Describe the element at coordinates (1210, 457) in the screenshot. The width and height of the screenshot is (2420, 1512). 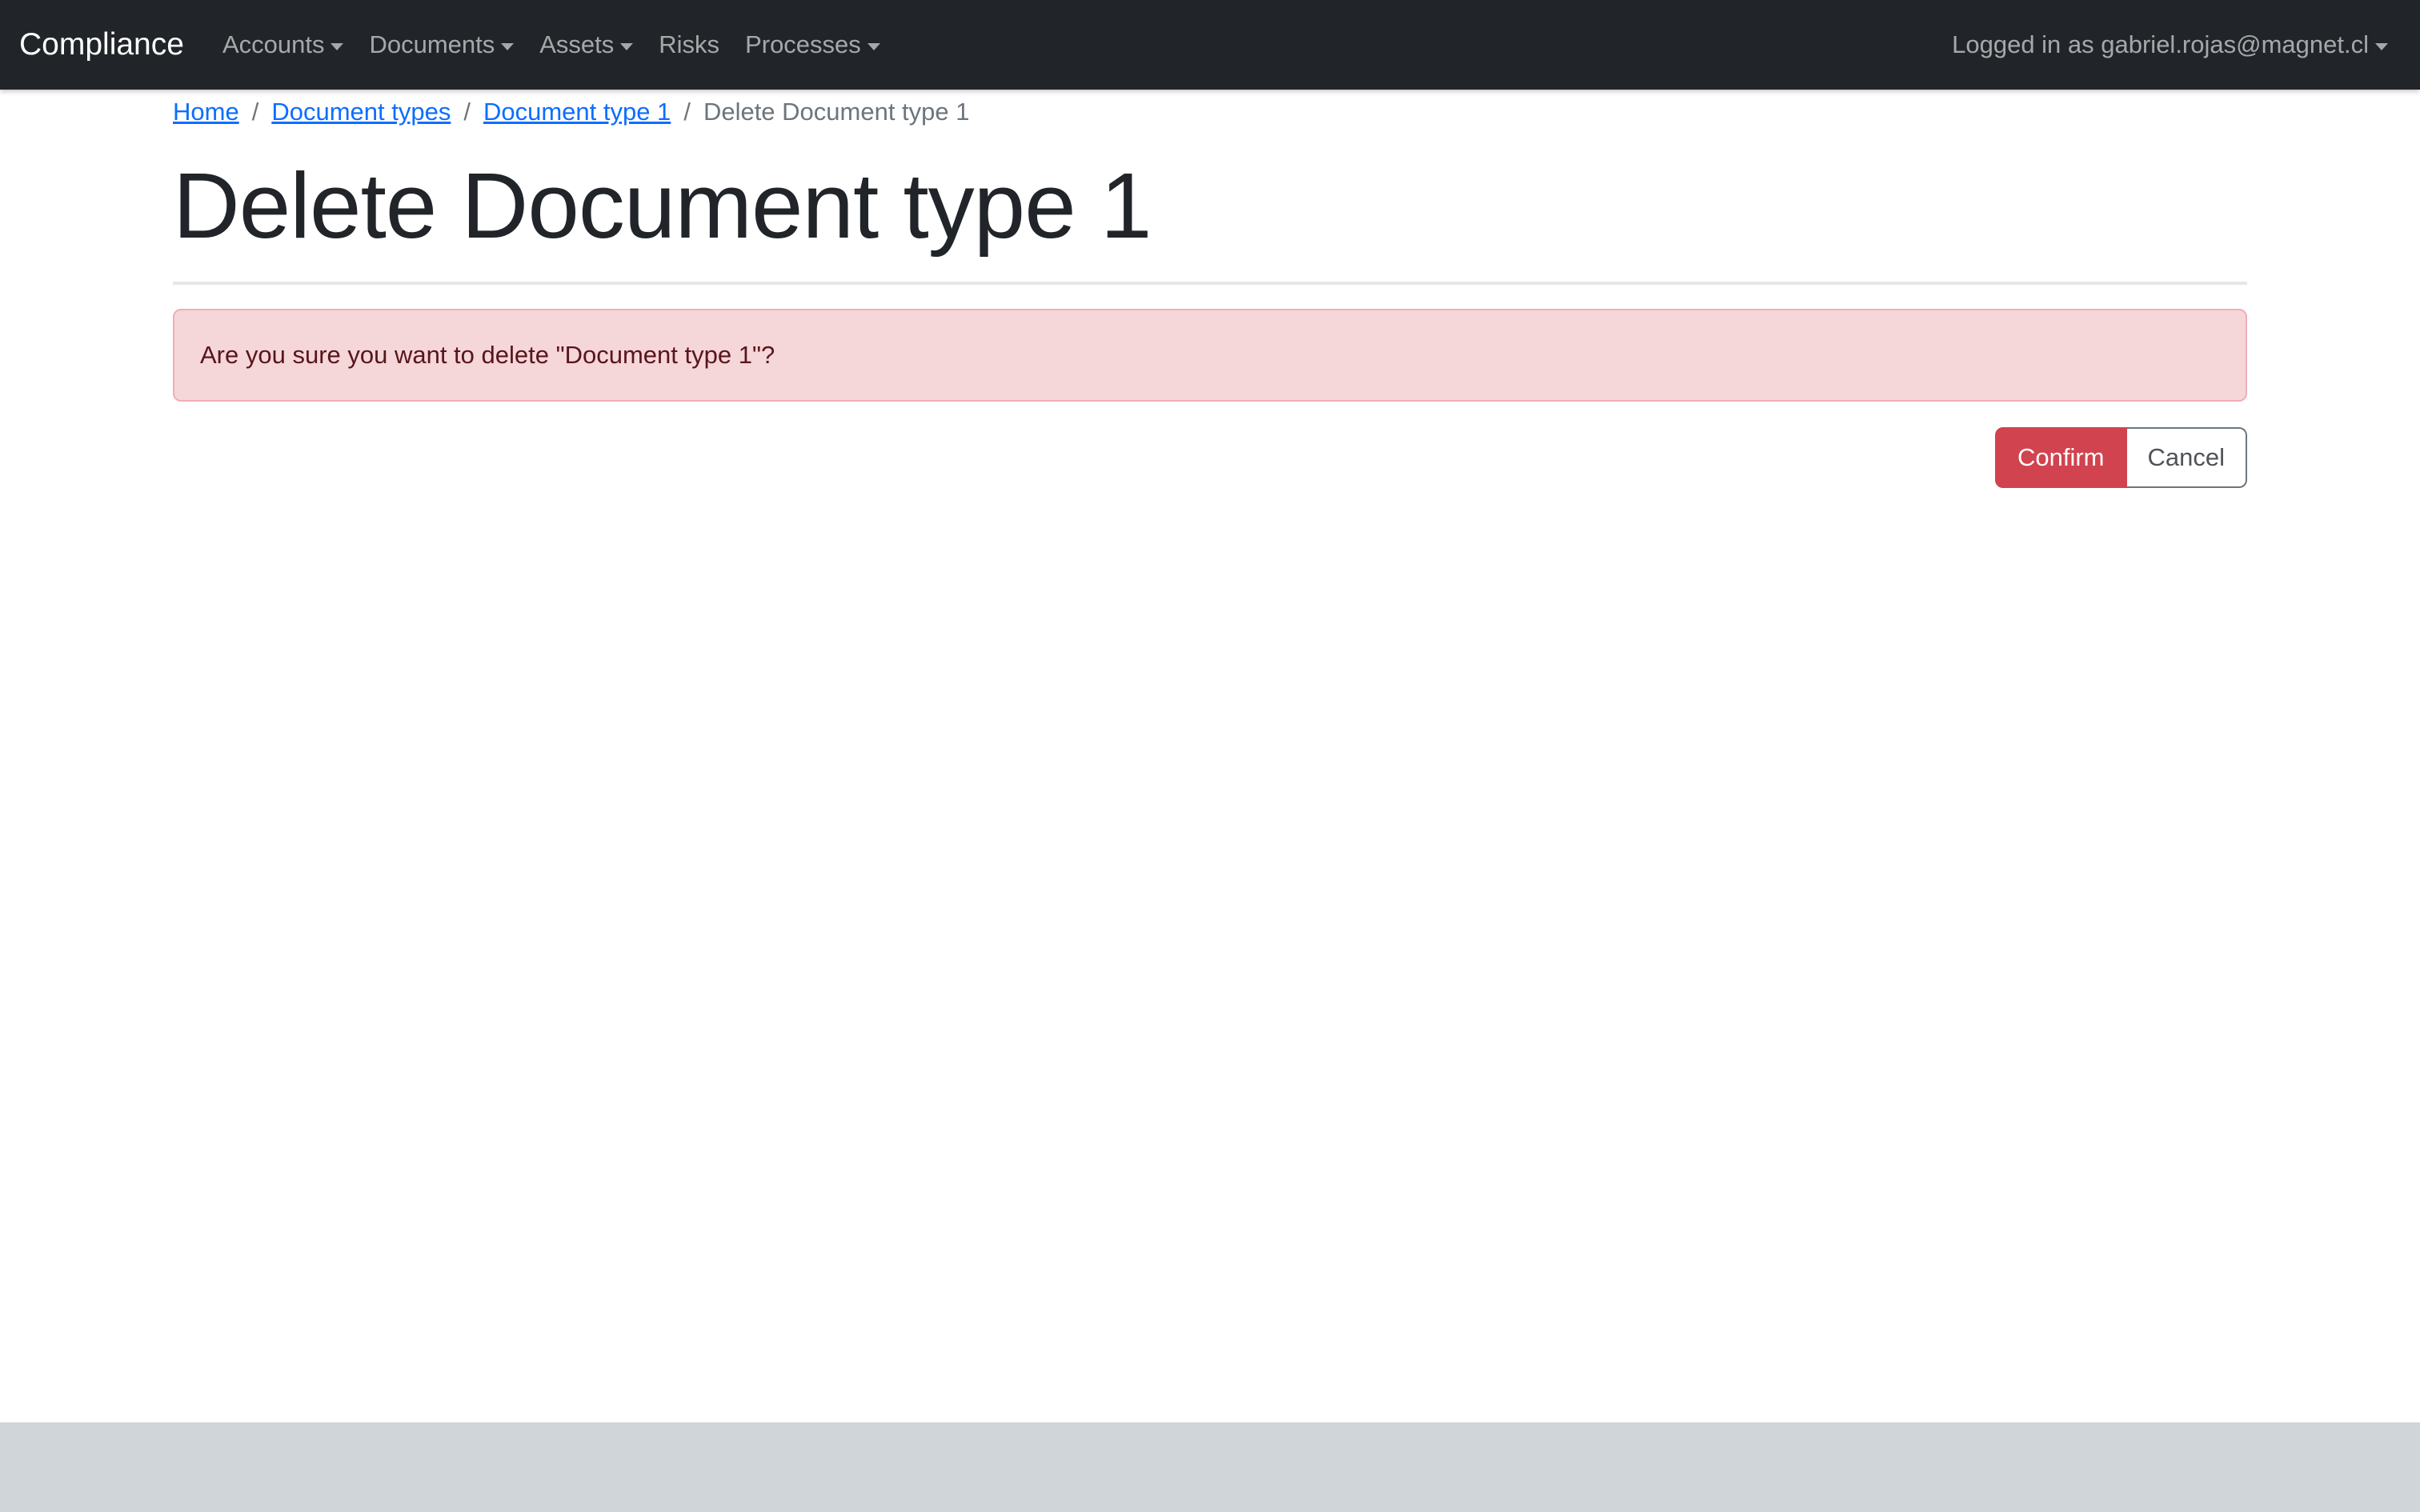
I see `action-button-group: Confirm Cancel` at that location.